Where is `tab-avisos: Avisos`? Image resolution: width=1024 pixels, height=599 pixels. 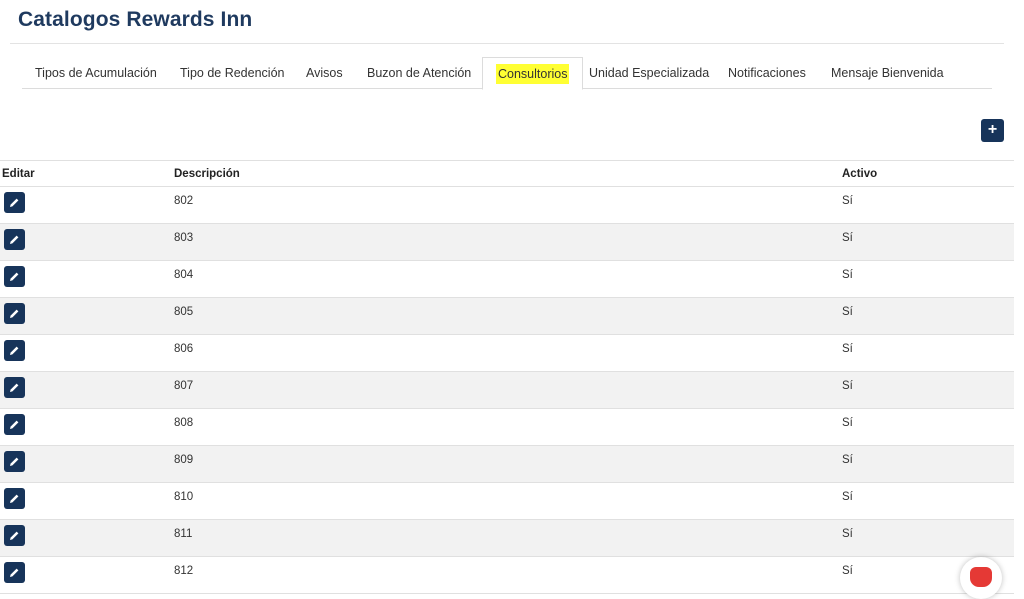 tab-avisos: Avisos is located at coordinates (324, 73).